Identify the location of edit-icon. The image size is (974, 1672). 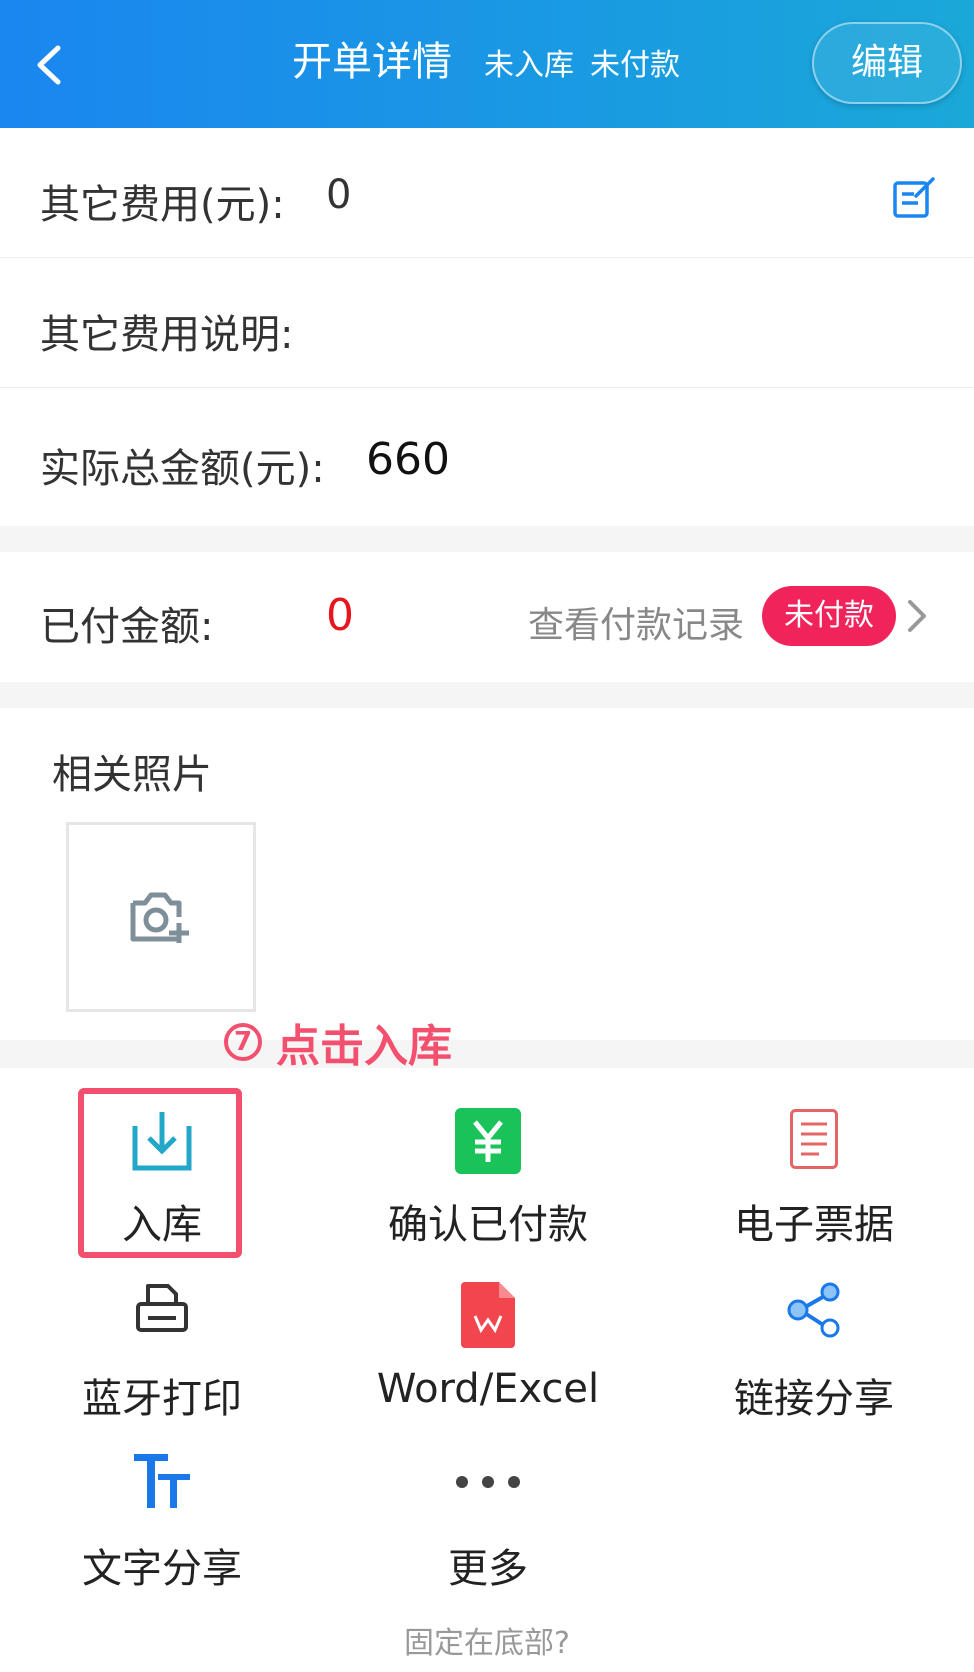
(914, 198).